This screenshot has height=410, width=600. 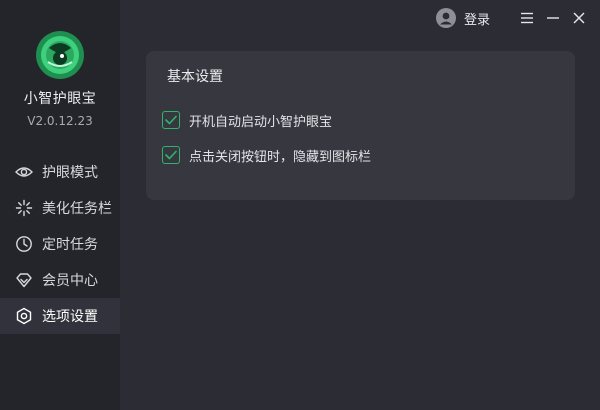 I want to click on hide-to-tray-checkbox, so click(x=171, y=155).